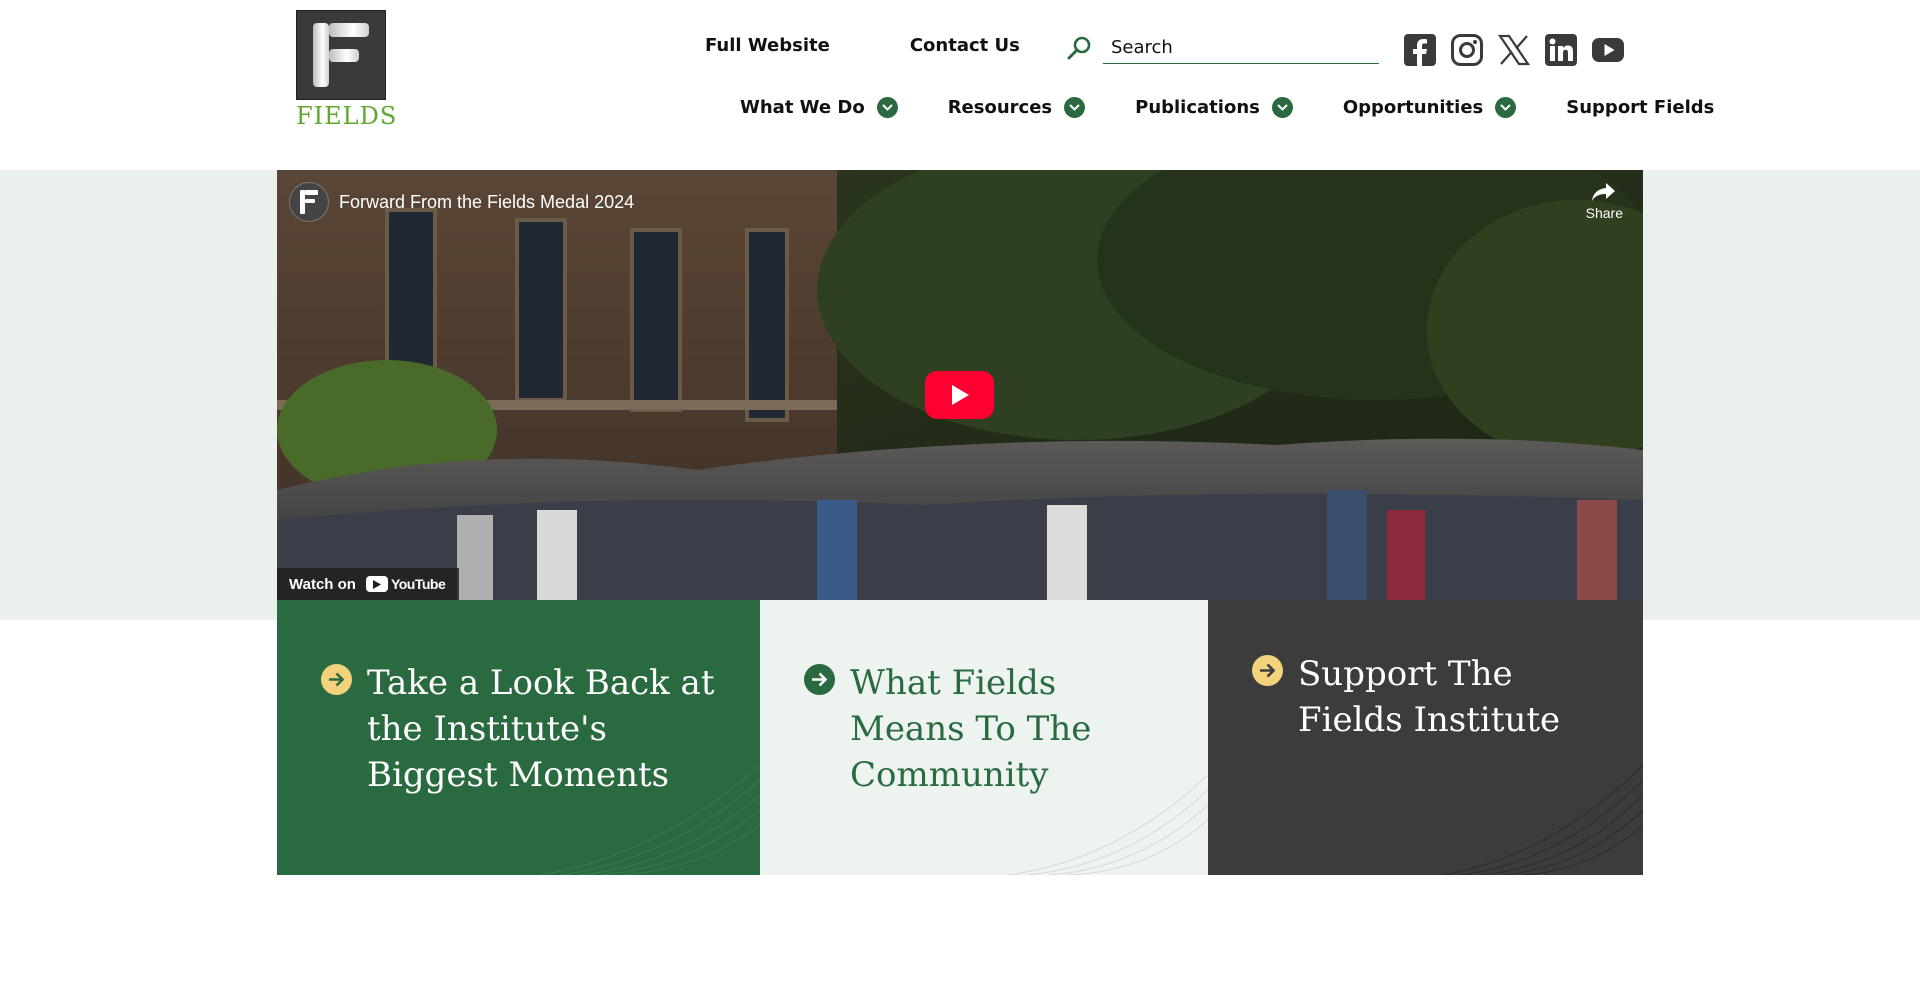 This screenshot has height=993, width=1920. What do you see at coordinates (486, 202) in the screenshot?
I see `video-title: Forward From the Fields Medal 2024` at bounding box center [486, 202].